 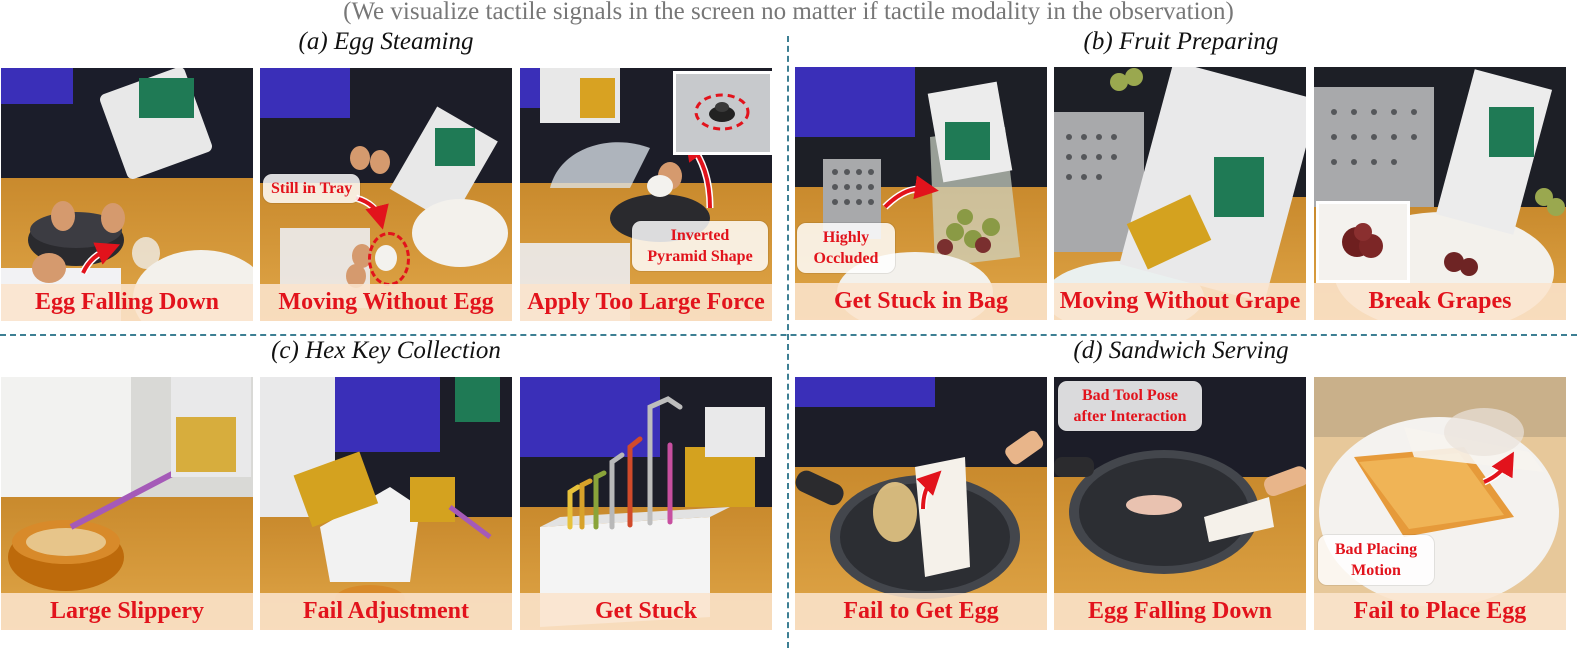 I want to click on callout-inverted-pyramid-shape: Inverted Pyramid Shape, so click(x=700, y=246).